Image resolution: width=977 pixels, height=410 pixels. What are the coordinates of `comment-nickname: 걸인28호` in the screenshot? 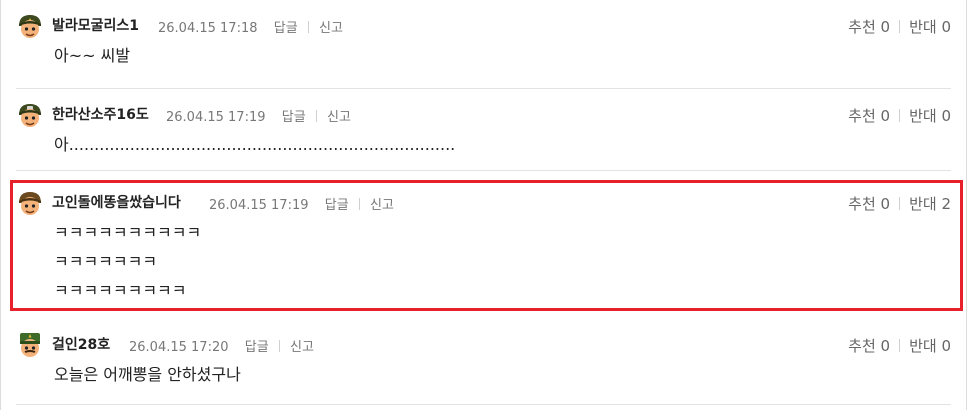 It's located at (81, 344).